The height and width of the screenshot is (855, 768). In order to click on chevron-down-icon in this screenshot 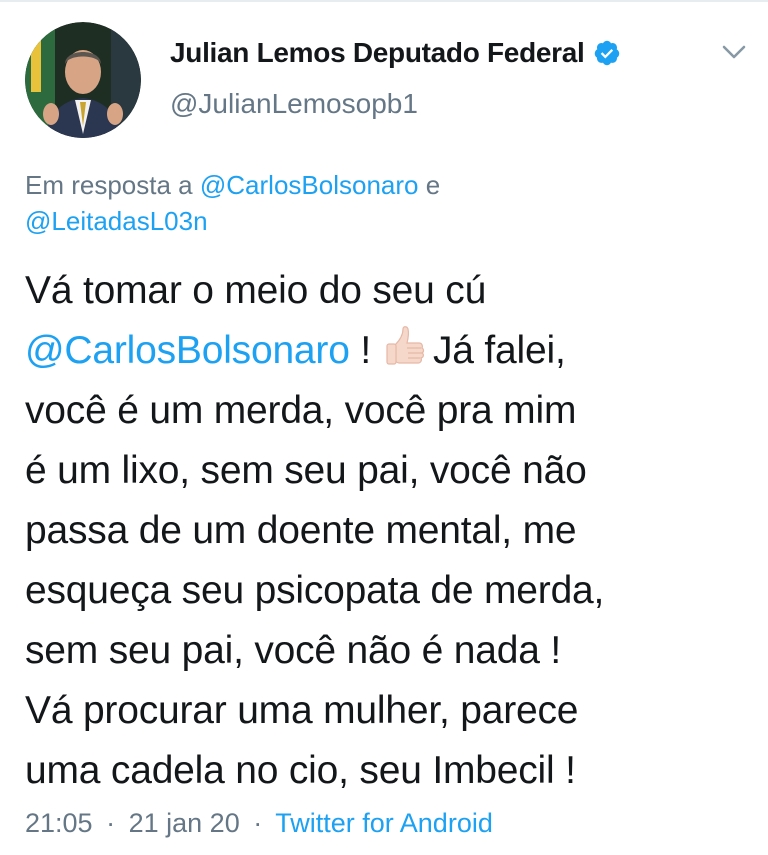, I will do `click(734, 52)`.